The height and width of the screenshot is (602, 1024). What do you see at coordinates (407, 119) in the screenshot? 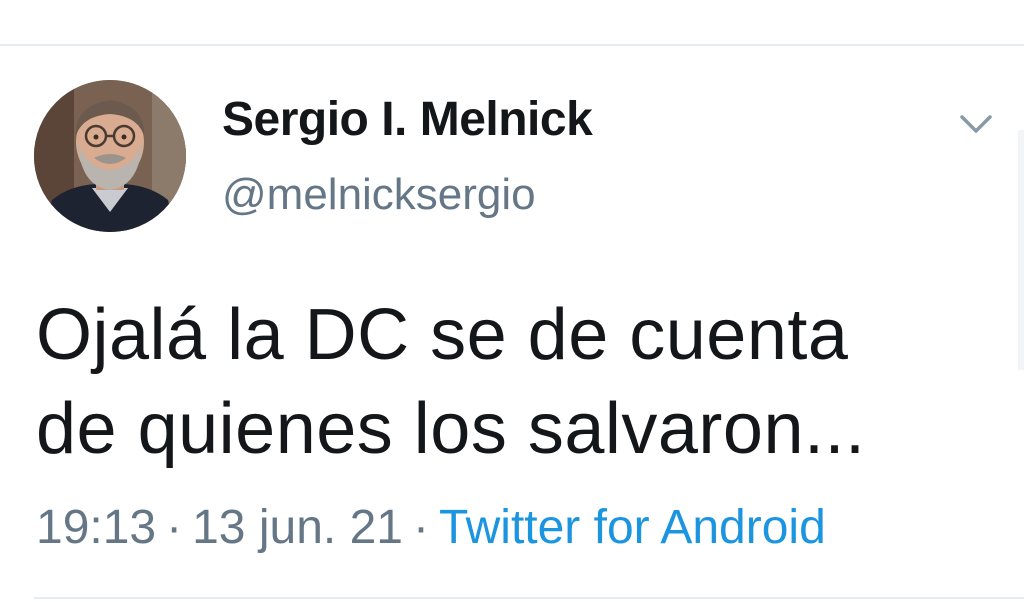
I see `author-display-name: Sergio I. Melnick` at bounding box center [407, 119].